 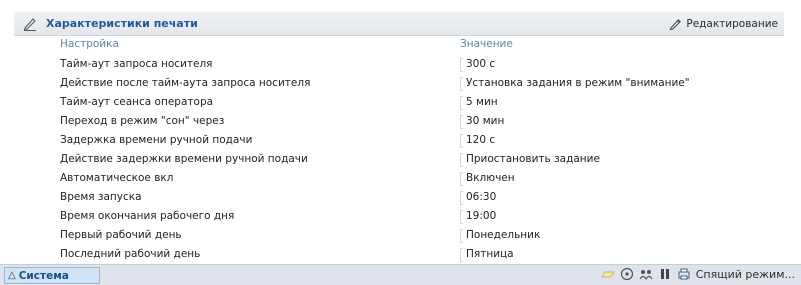 What do you see at coordinates (130, 254) in the screenshot?
I see `setting-label: Последний рабочий день` at bounding box center [130, 254].